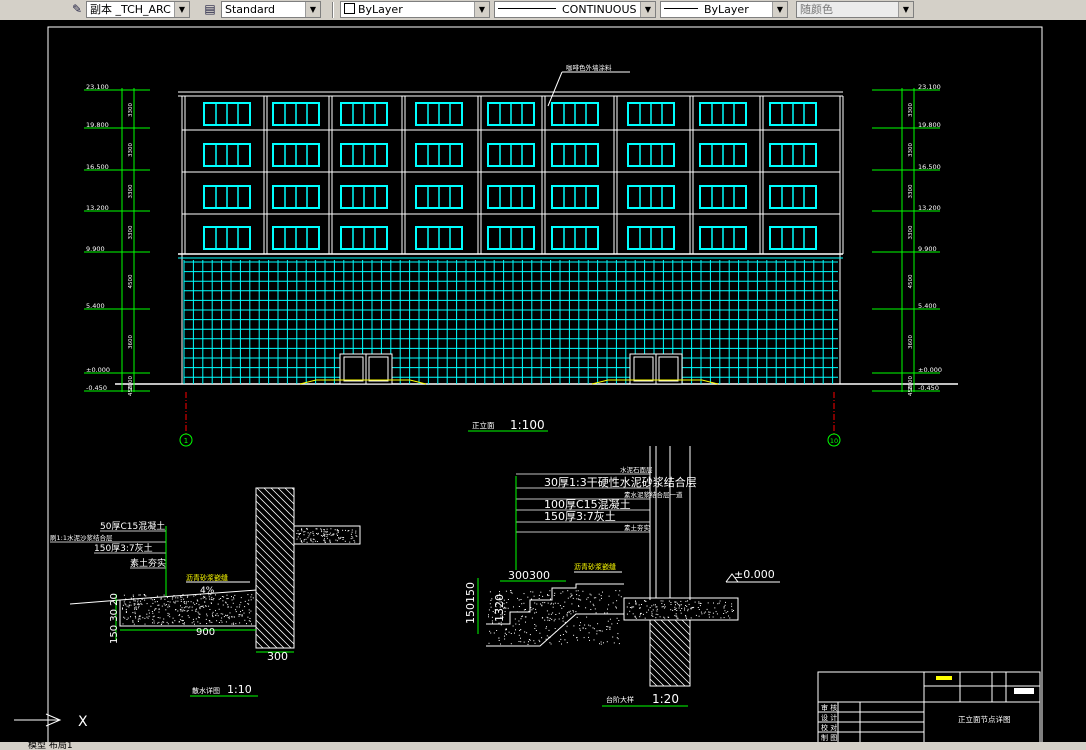 The width and height of the screenshot is (1086, 750). Describe the element at coordinates (483, 425) in the screenshot. I see `elevation-title: 正立面` at that location.